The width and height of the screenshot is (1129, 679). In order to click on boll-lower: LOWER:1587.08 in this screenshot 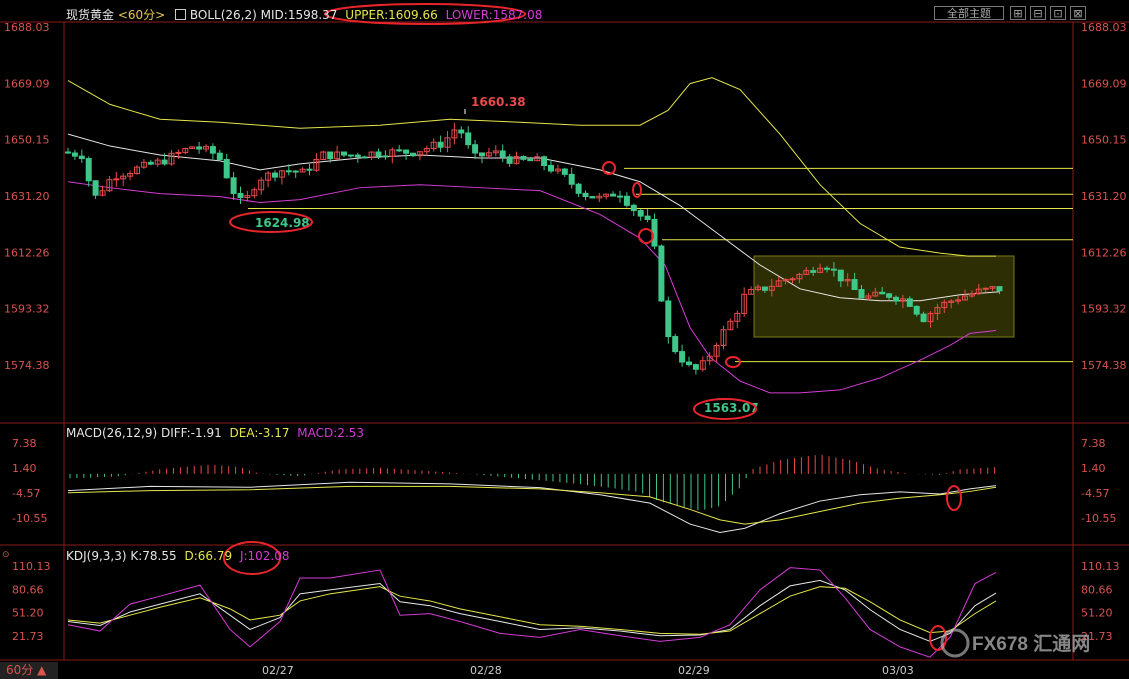, I will do `click(494, 15)`.